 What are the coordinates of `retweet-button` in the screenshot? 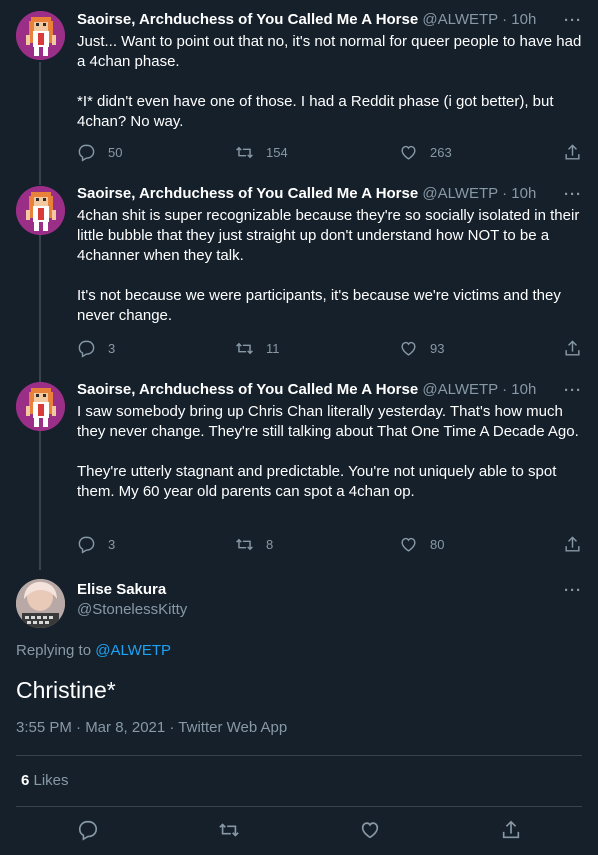 It's located at (230, 831).